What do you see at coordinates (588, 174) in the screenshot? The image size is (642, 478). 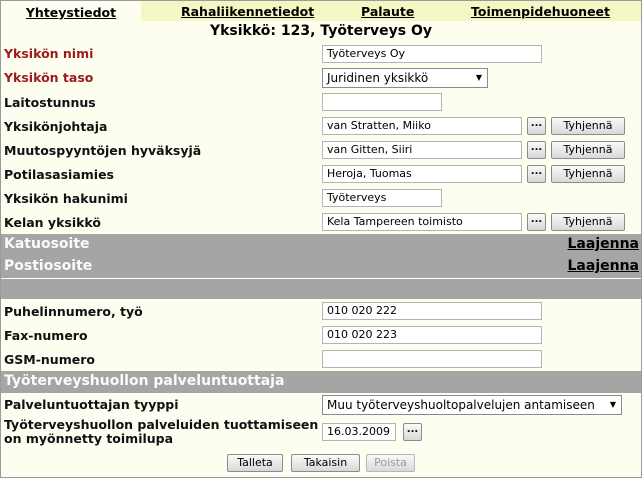 I see `patient-ombudsman-clear-button: Tyhjennä` at bounding box center [588, 174].